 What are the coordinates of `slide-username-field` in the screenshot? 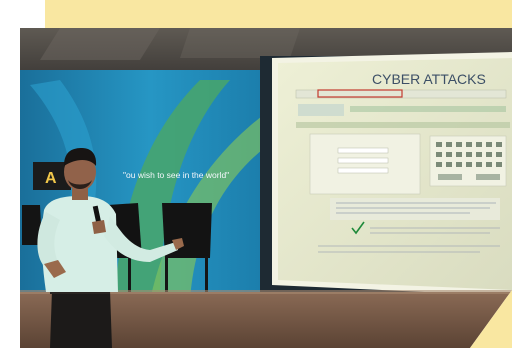 It's located at (363, 150).